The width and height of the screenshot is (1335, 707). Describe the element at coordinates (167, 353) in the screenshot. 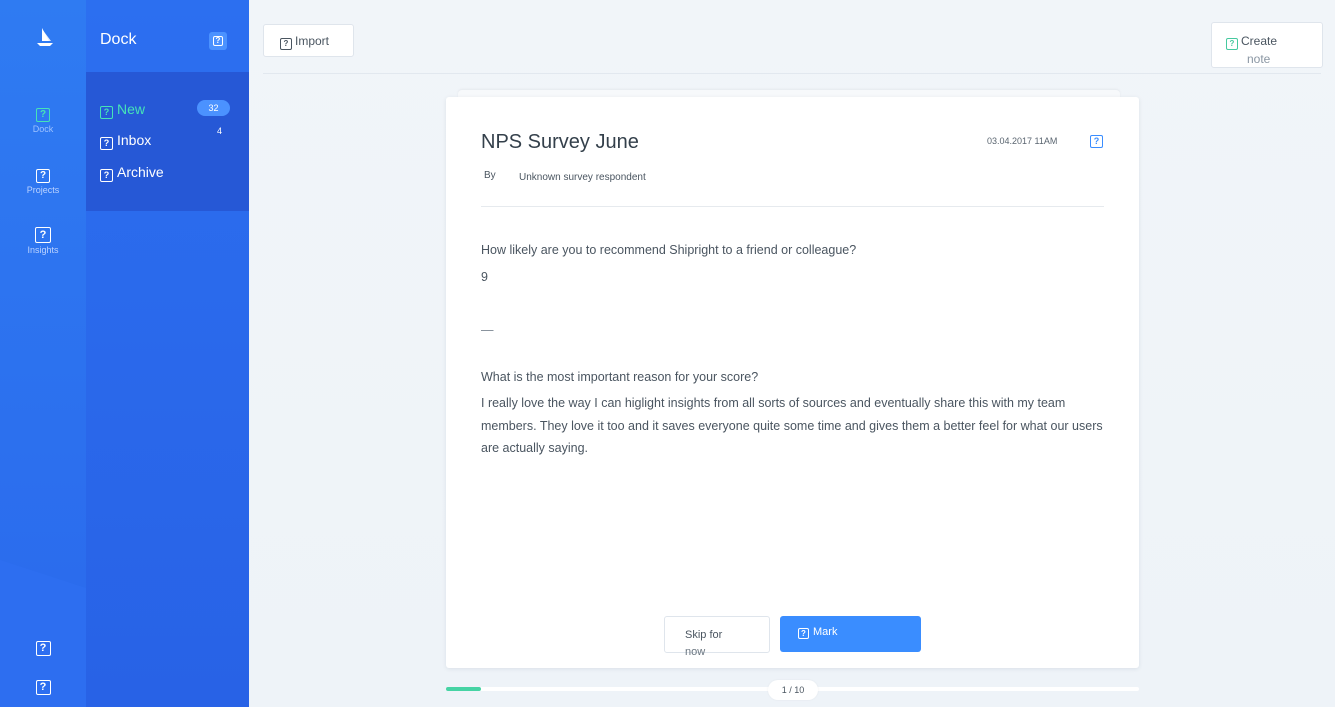

I see `dock-panel: Dock ? ? New 32 ? Inbox 4 ? Archive` at that location.